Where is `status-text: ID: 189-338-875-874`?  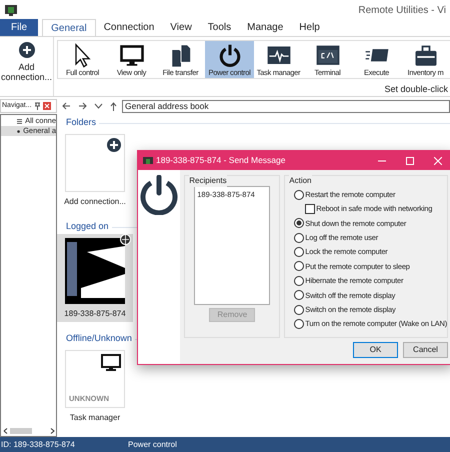
status-text: ID: 189-338-875-874 is located at coordinates (38, 444).